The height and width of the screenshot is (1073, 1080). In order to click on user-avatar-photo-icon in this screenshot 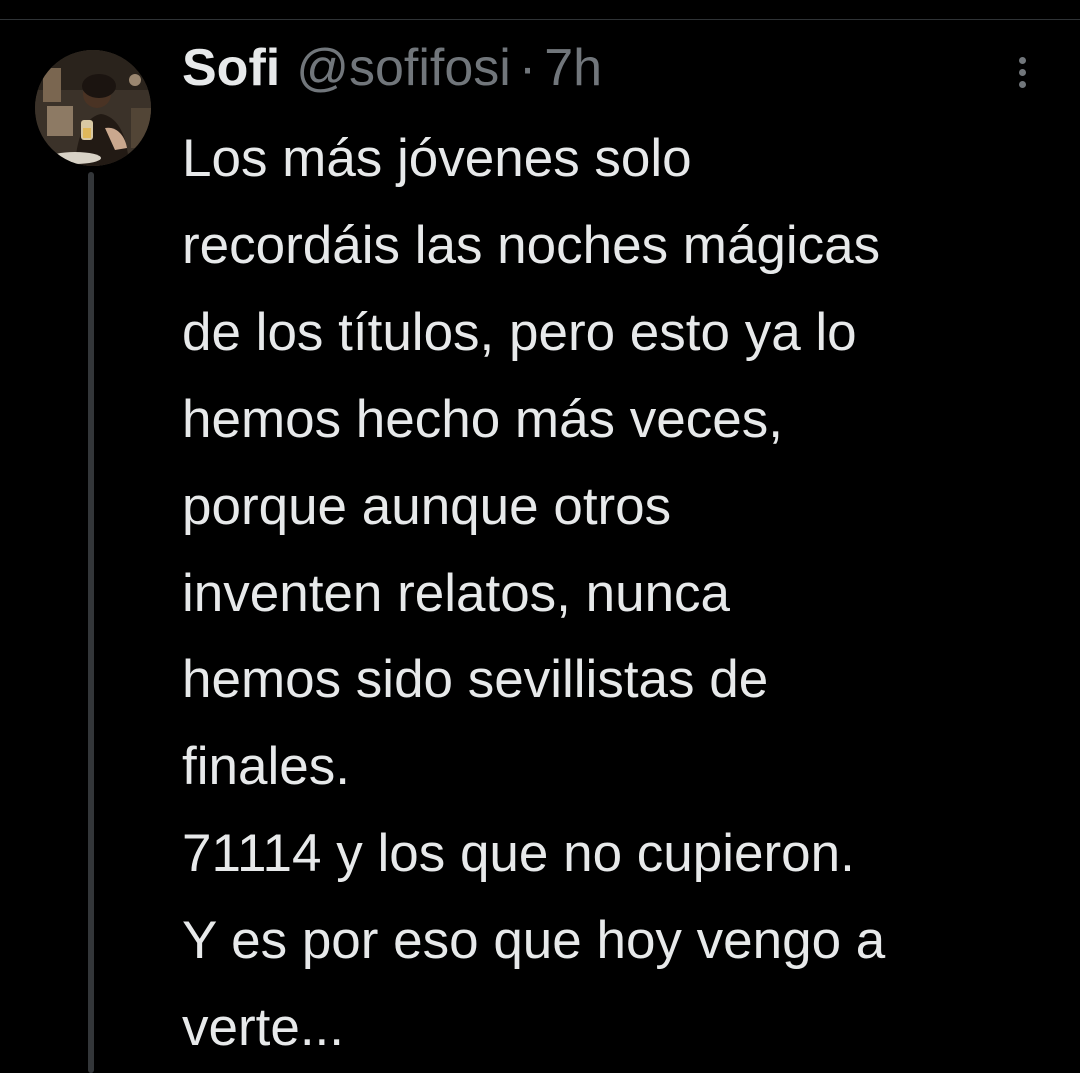, I will do `click(93, 108)`.